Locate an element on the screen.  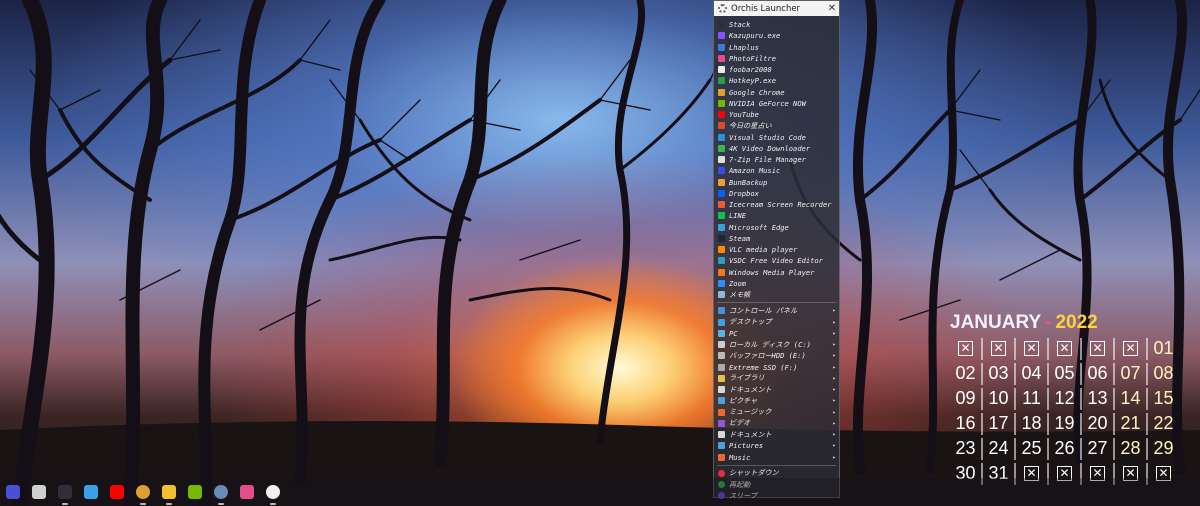
task-view-icon is located at coordinates (39, 492).